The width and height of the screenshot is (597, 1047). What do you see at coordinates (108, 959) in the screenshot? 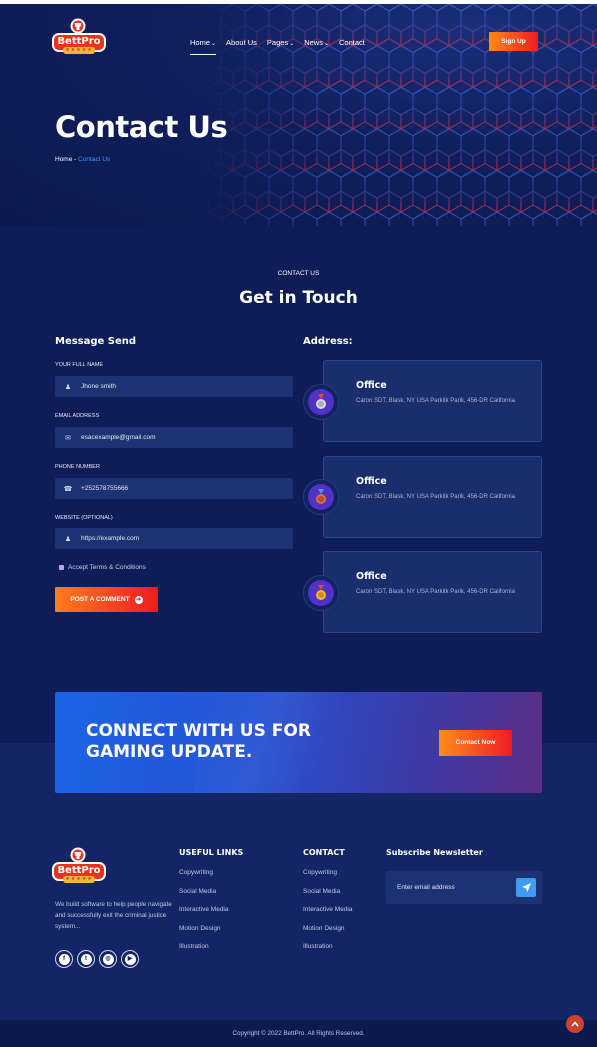
I see `instagram-icon: ◎` at bounding box center [108, 959].